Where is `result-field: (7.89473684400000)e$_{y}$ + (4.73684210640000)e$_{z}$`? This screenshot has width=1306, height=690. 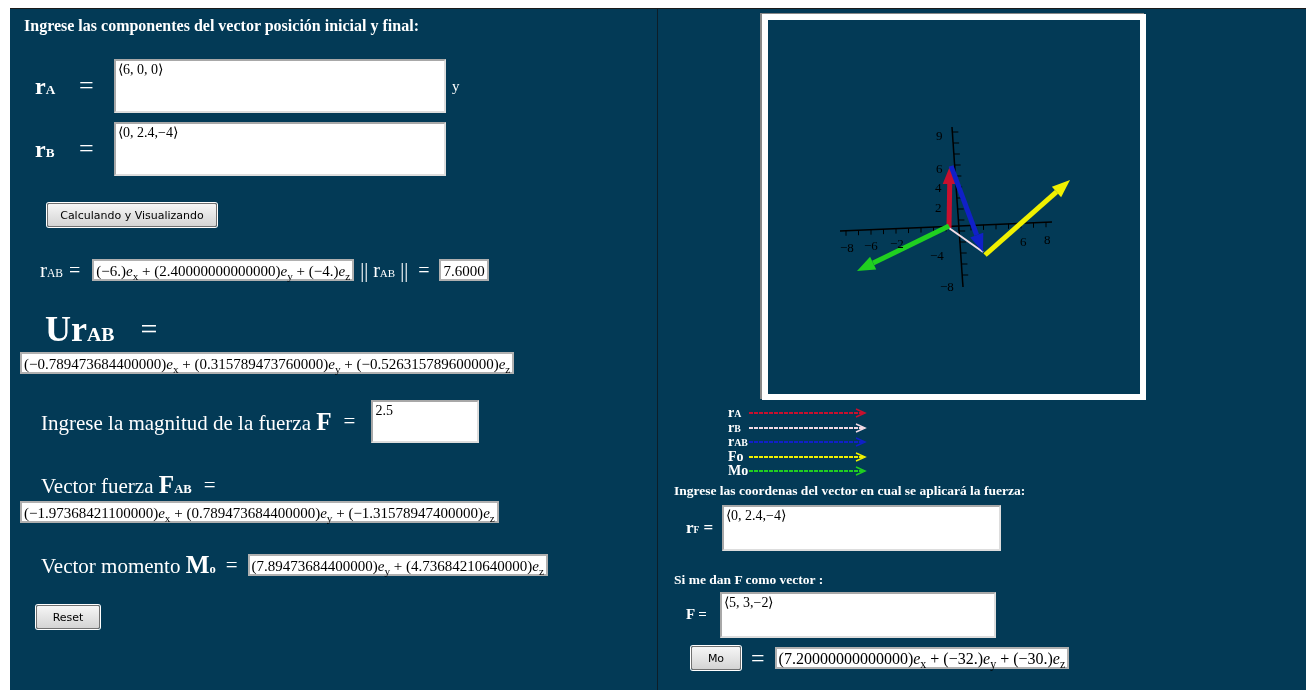
result-field: (7.89473684400000)e$_{y}$ + (4.73684210640000)e$_{z}$ is located at coordinates (397, 565).